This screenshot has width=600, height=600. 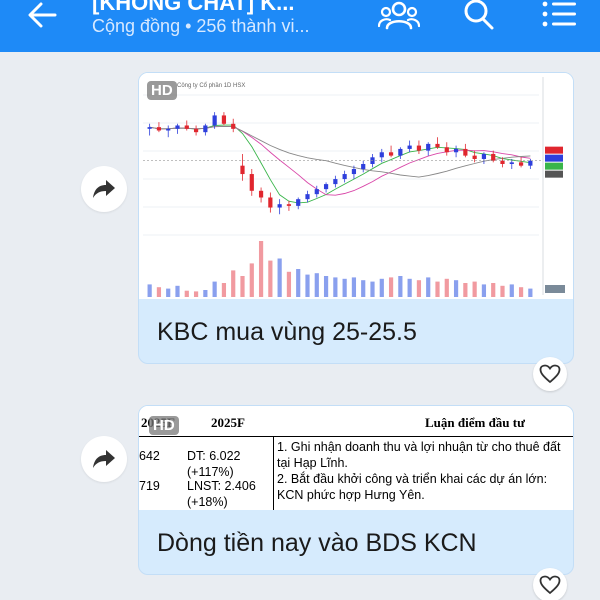 I want to click on table-cell: LNST: 2.406, so click(x=221, y=486).